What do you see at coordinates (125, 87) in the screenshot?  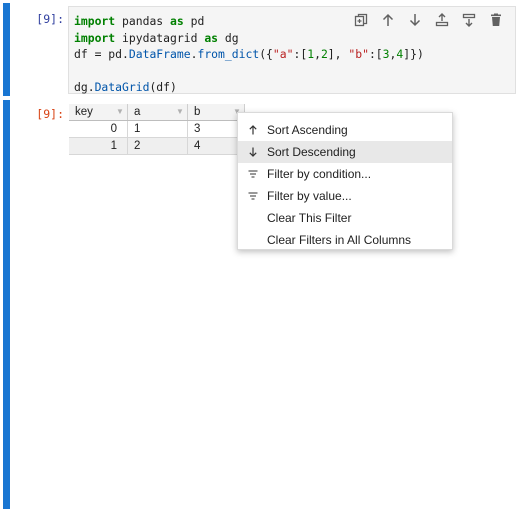 I see `code-line-5: dg.DataGrid(df)` at bounding box center [125, 87].